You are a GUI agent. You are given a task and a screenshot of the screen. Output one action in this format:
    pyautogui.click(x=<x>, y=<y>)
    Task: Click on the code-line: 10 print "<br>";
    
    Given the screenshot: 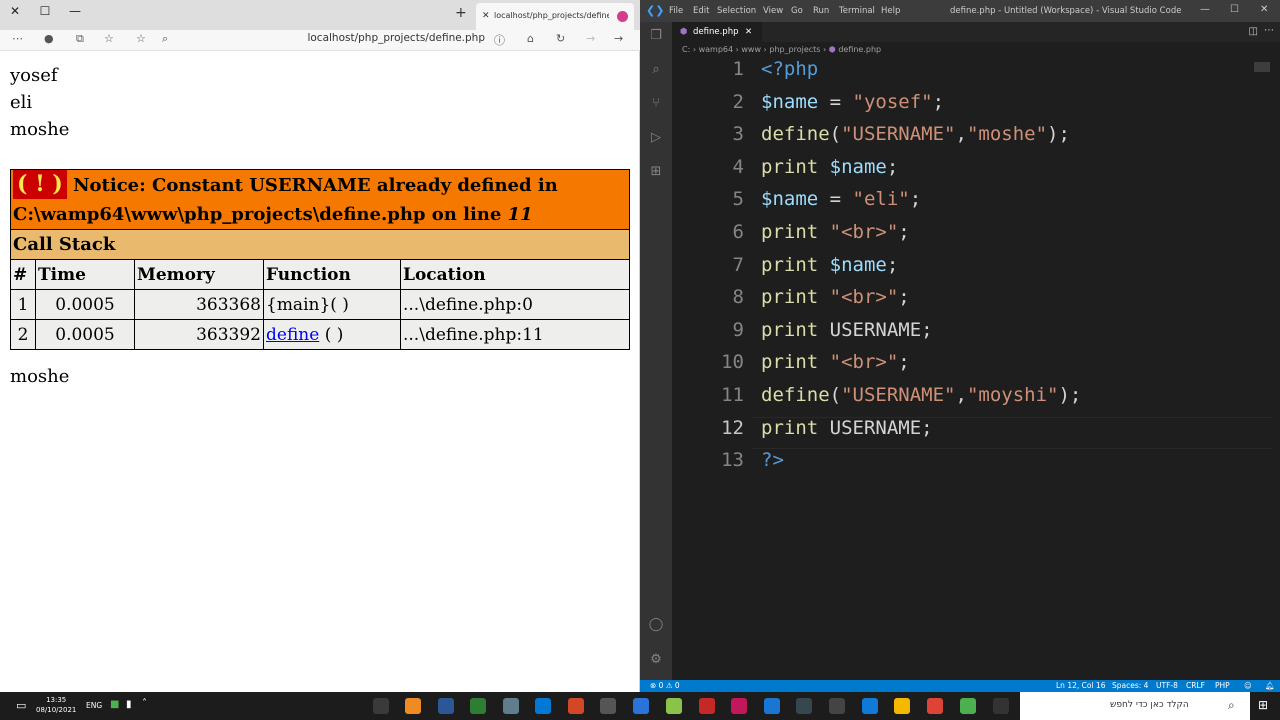 What is the action you would take?
    pyautogui.click(x=972, y=367)
    